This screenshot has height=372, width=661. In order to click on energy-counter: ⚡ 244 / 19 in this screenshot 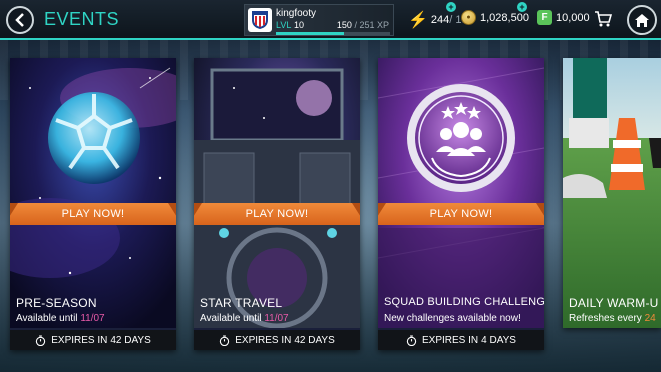, I will do `click(438, 20)`.